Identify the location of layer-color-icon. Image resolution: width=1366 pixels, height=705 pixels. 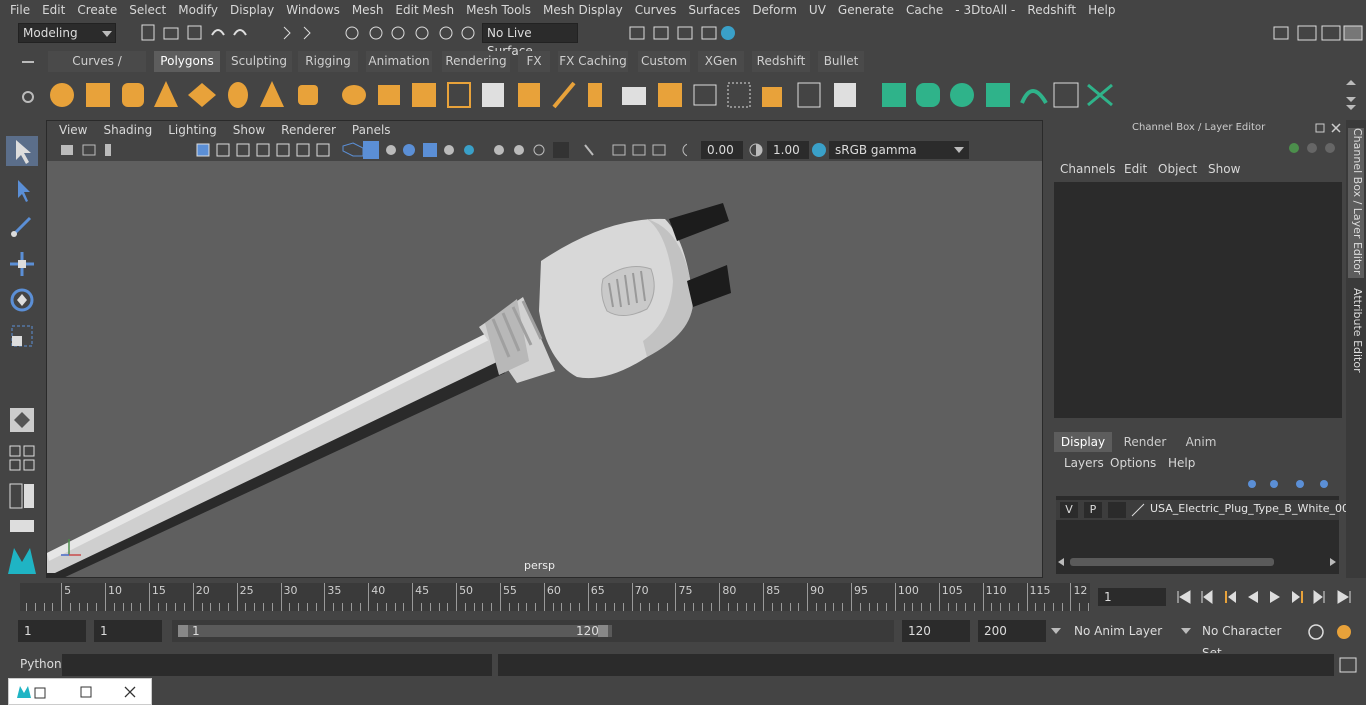
(1138, 510).